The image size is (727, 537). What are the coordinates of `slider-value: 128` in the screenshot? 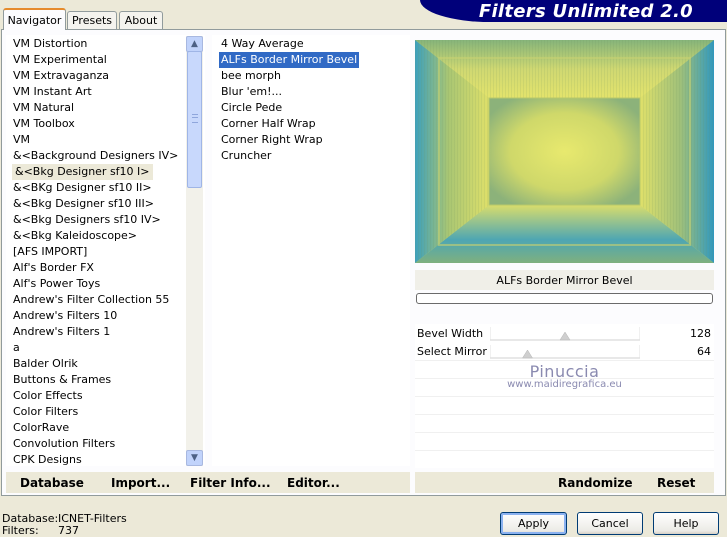 It's located at (700, 333).